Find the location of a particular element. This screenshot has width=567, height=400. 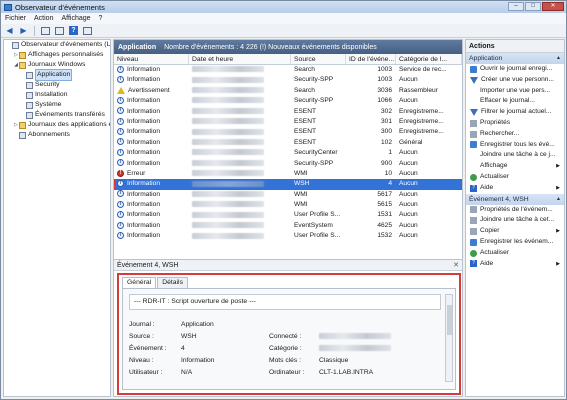

menu-help: ? is located at coordinates (101, 18).